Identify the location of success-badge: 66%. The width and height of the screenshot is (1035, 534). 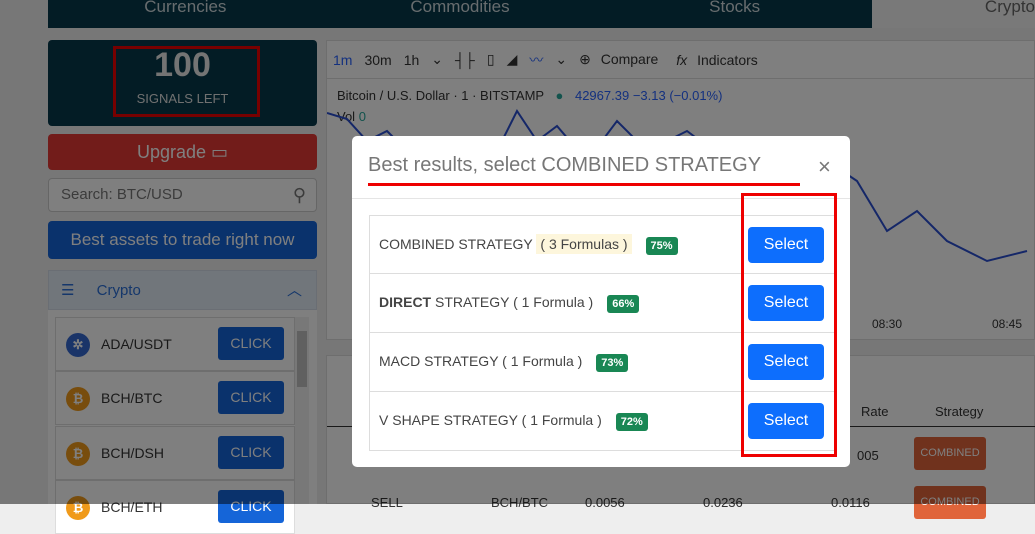
(623, 304).